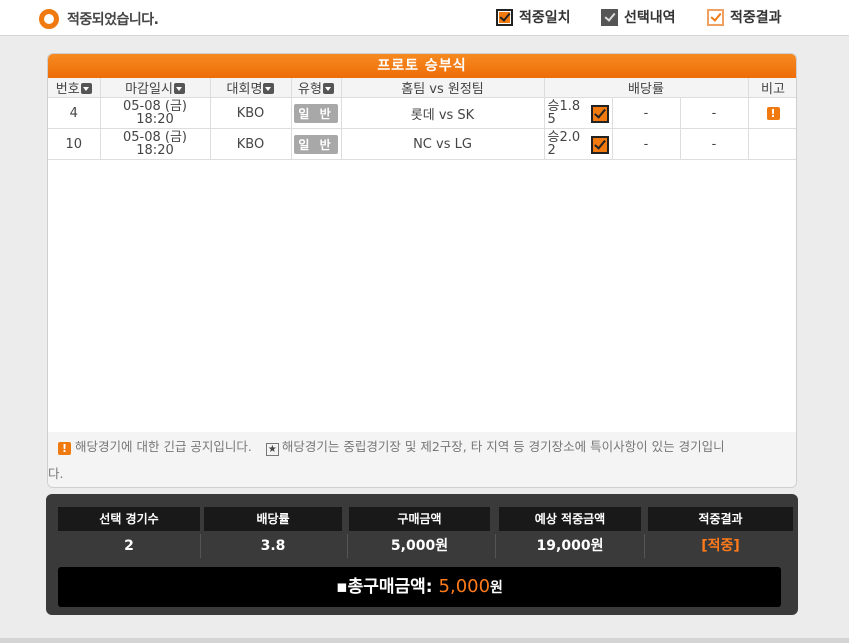 This screenshot has width=849, height=643. Describe the element at coordinates (772, 144) in the screenshot. I see `row-note` at that location.